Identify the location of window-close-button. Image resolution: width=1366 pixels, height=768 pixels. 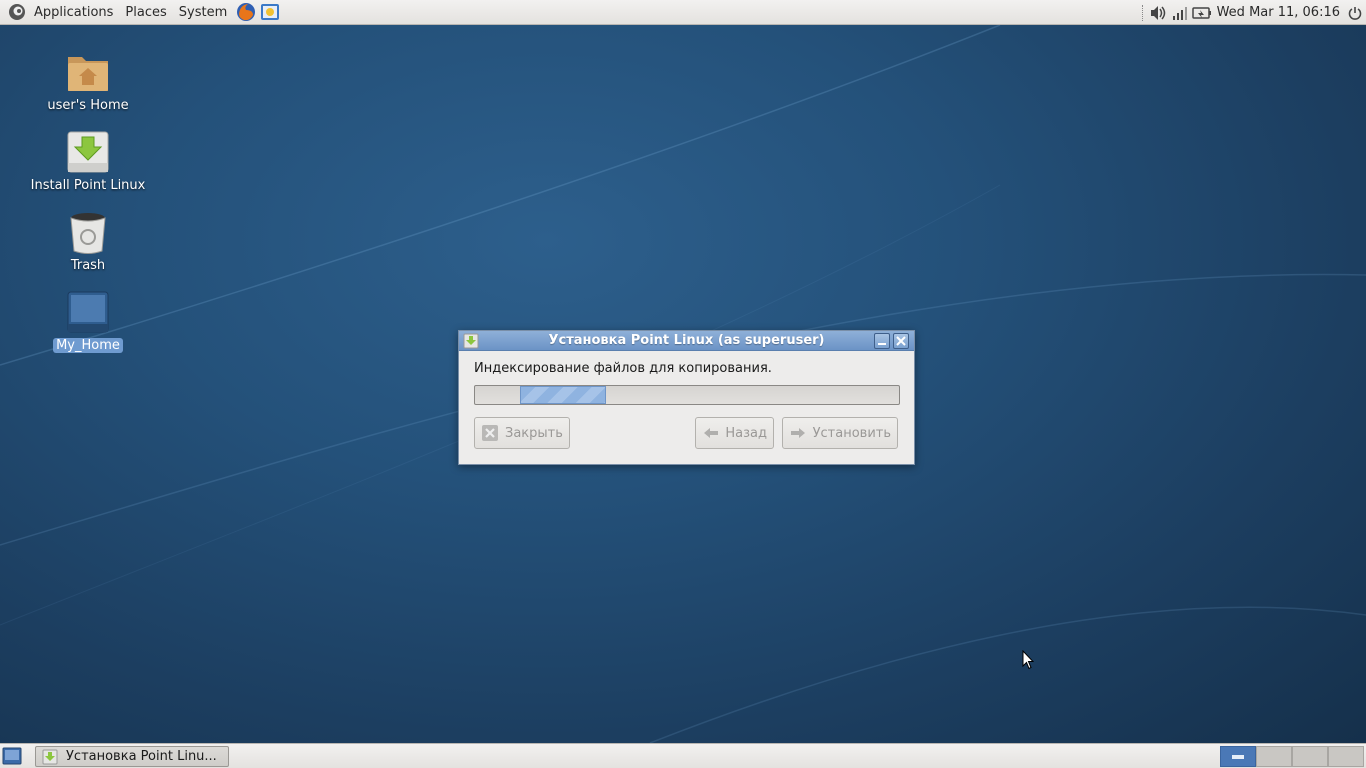
(901, 341).